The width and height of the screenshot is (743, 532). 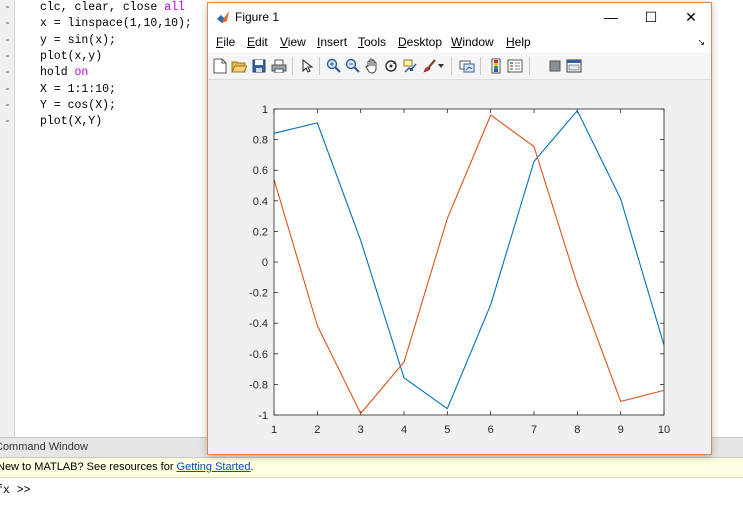 What do you see at coordinates (515, 66) in the screenshot?
I see `legend-icon` at bounding box center [515, 66].